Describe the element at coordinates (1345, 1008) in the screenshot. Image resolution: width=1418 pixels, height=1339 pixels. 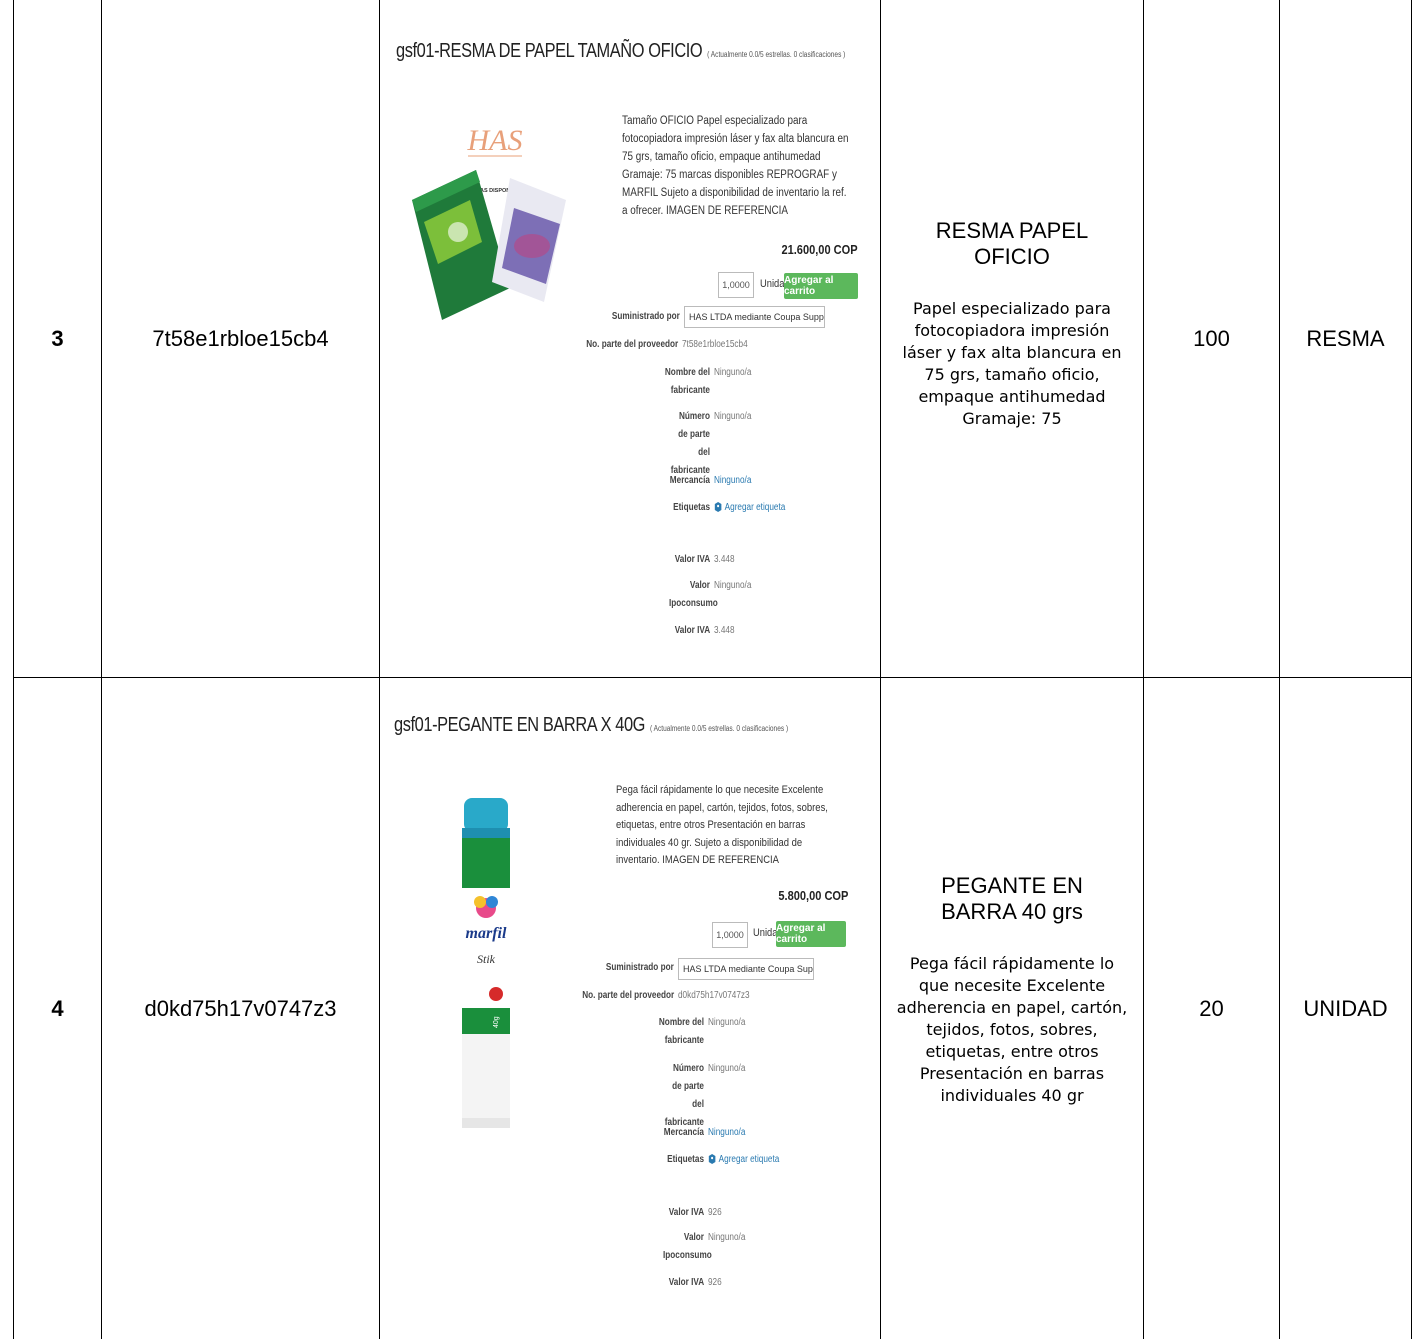
I see `item-unit: UNIDAD` at that location.